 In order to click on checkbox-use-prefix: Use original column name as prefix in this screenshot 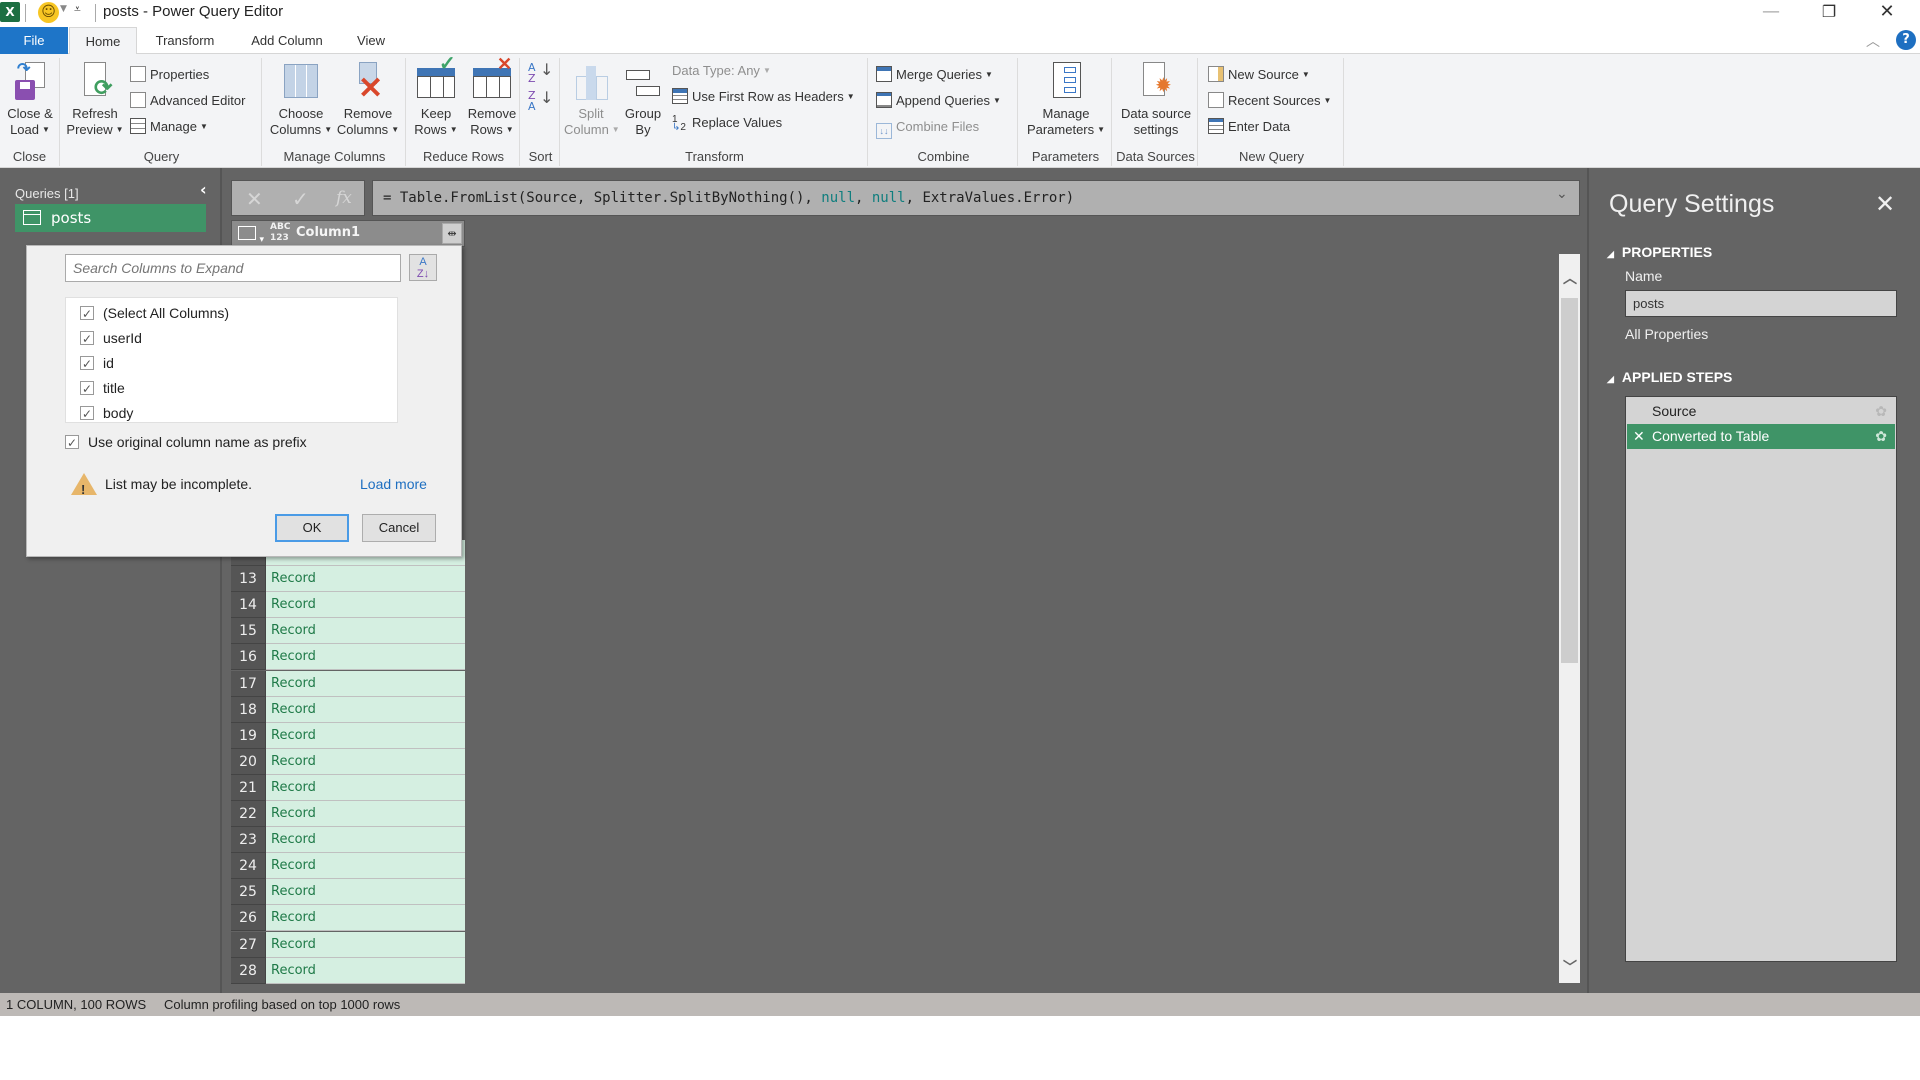, I will do `click(186, 442)`.